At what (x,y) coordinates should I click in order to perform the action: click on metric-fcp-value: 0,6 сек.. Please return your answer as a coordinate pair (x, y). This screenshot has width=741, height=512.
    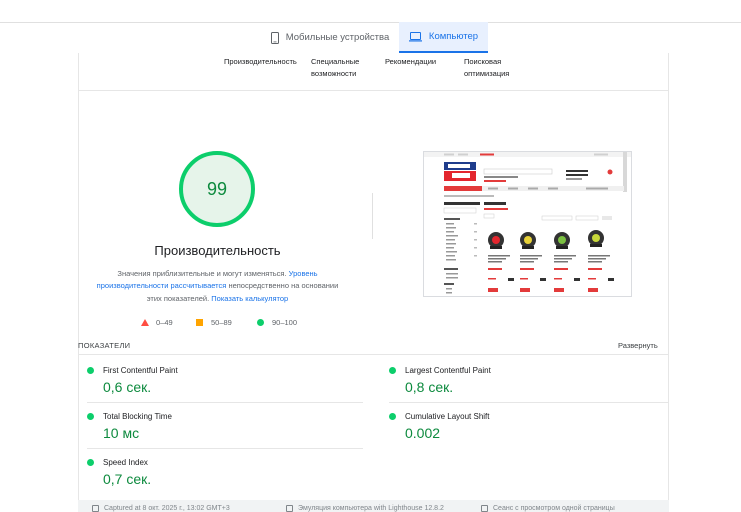
    Looking at the image, I should click on (127, 387).